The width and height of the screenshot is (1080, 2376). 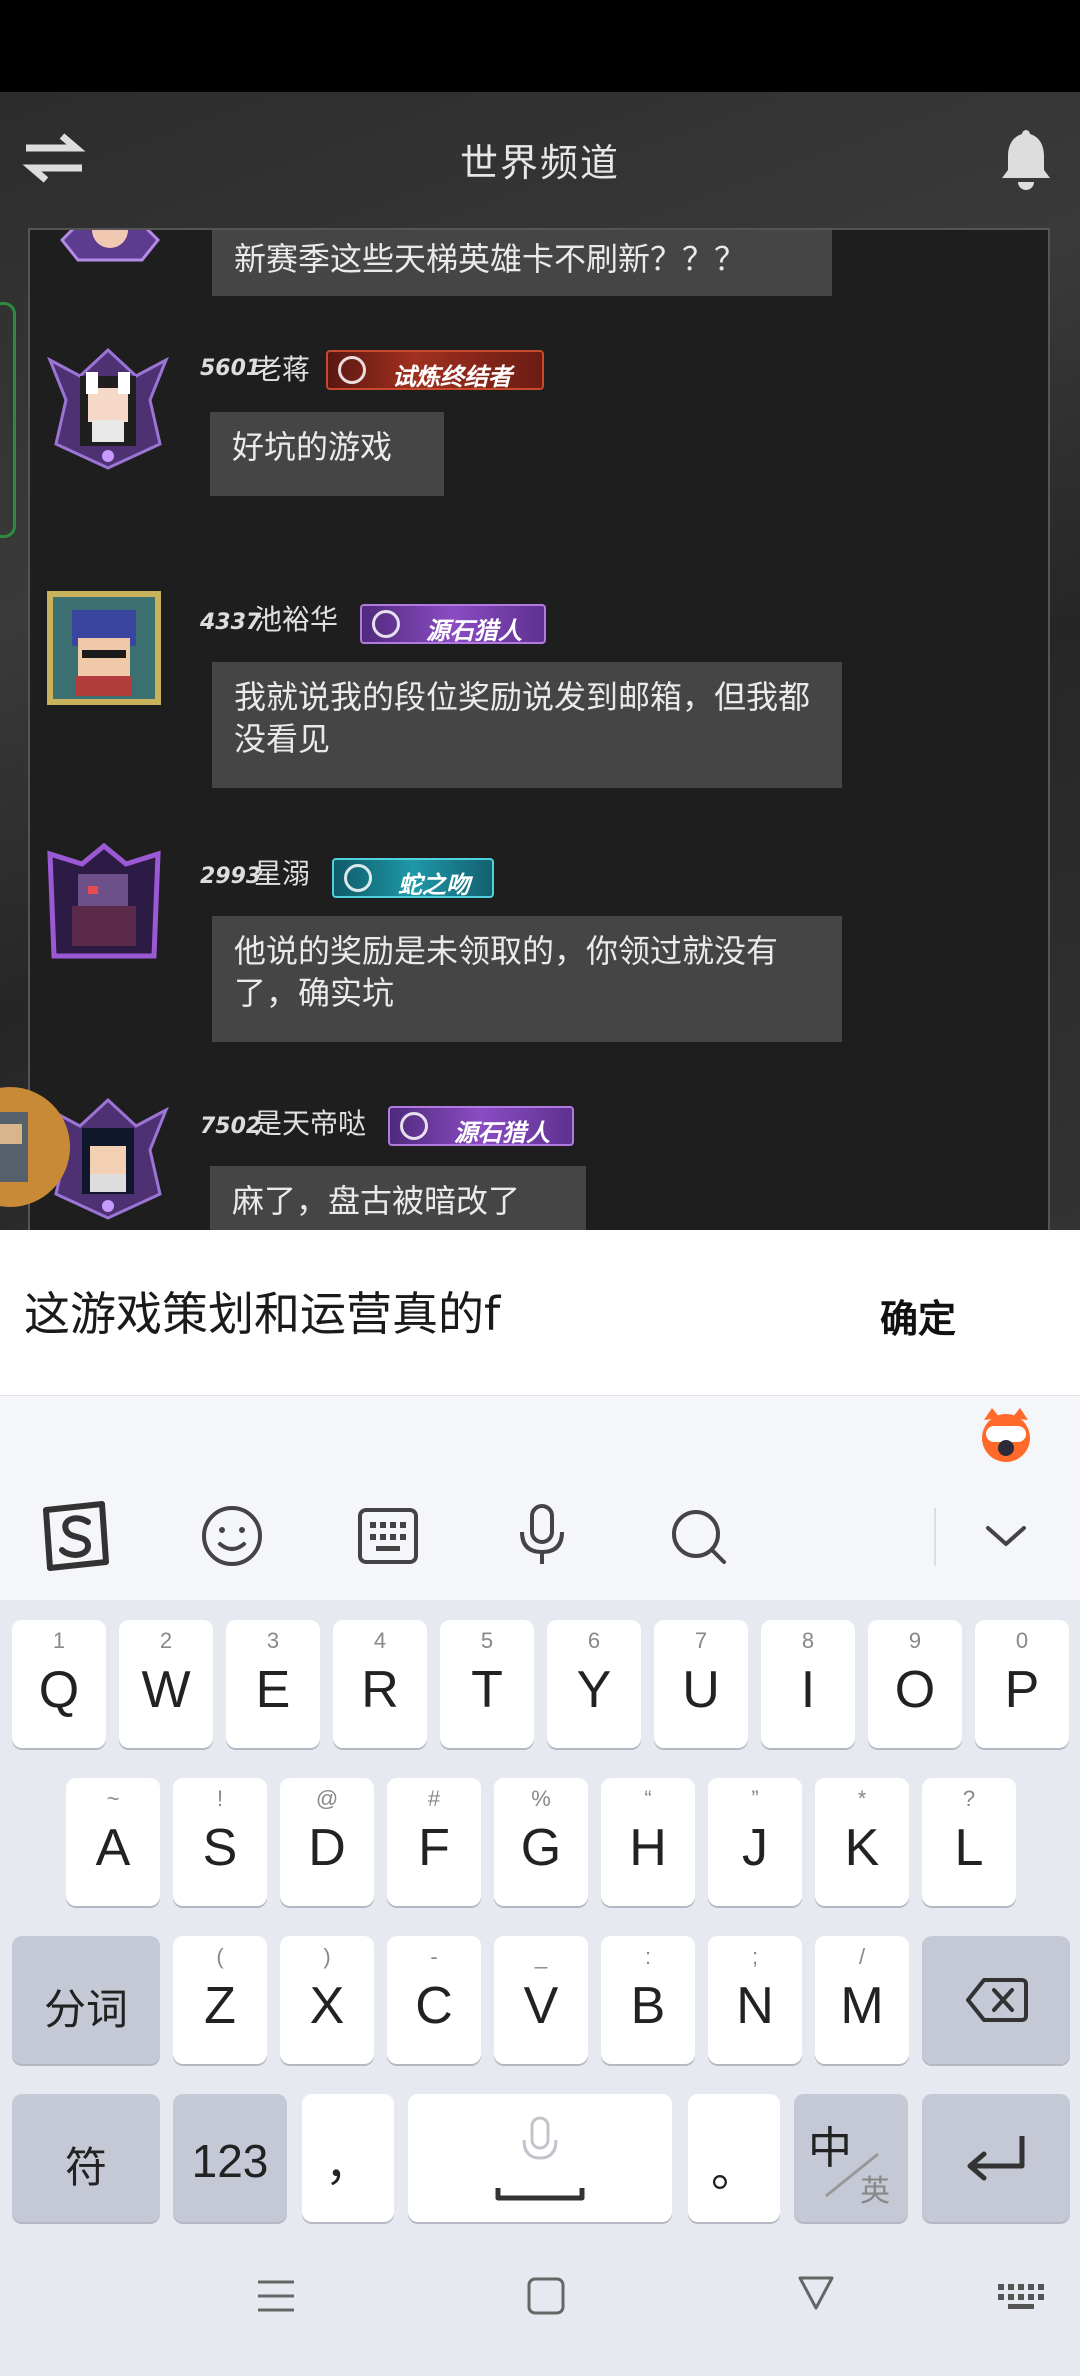 I want to click on player-level: 2993, so click(x=231, y=876).